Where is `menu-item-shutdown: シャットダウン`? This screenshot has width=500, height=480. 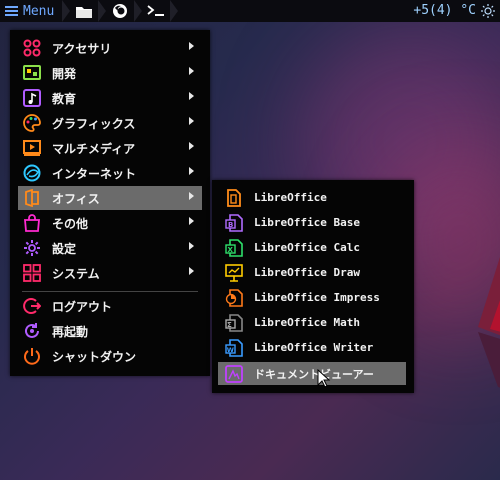
menu-item-shutdown: シャットダウン is located at coordinates (110, 356).